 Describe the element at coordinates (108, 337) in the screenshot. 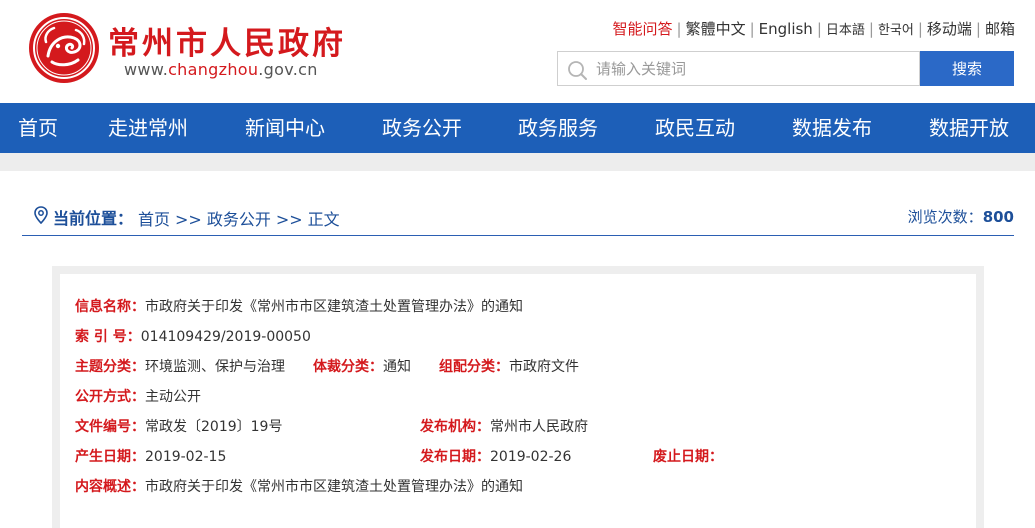

I see `index-label: 索 引 号：` at that location.